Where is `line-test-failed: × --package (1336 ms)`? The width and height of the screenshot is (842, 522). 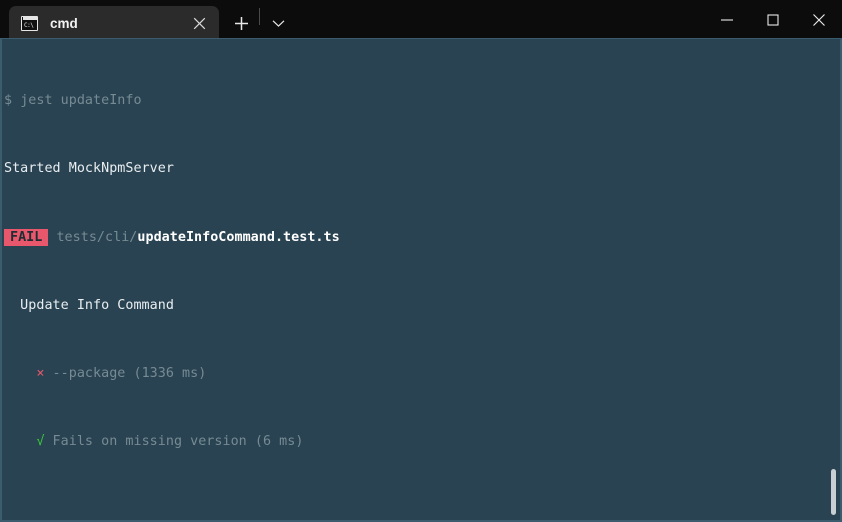 line-test-failed: × --package (1336 ms) is located at coordinates (415, 373).